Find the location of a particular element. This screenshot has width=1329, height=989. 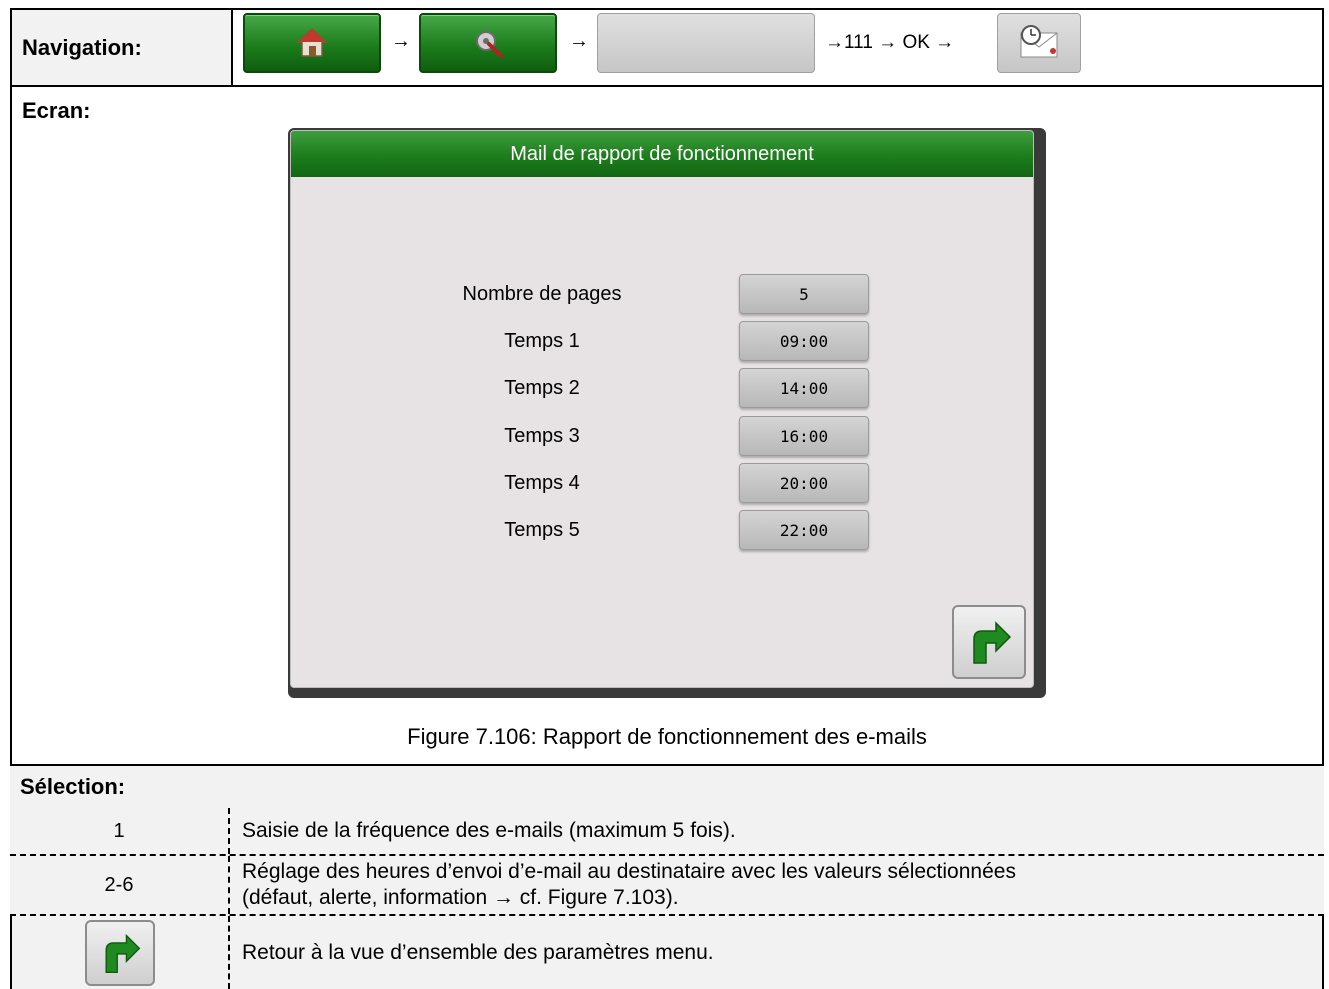

selection-label: Sélection: is located at coordinates (73, 786).